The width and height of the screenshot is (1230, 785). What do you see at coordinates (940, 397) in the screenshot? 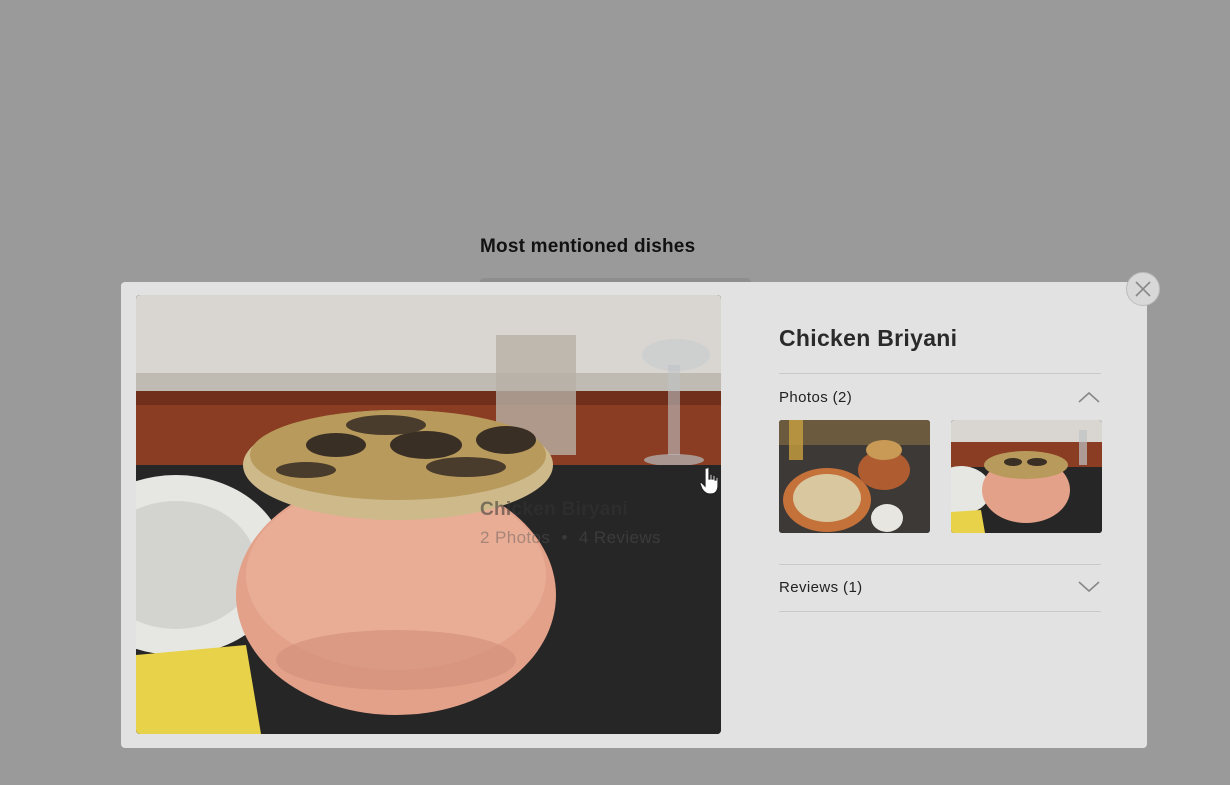
I see `photos-section-toggle: Photos (2)` at bounding box center [940, 397].